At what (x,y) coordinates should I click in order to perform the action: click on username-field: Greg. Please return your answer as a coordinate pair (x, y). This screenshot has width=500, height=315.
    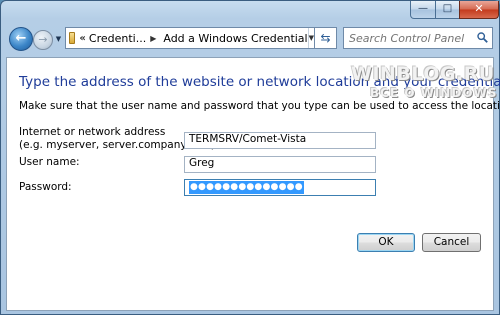
    Looking at the image, I should click on (280, 164).